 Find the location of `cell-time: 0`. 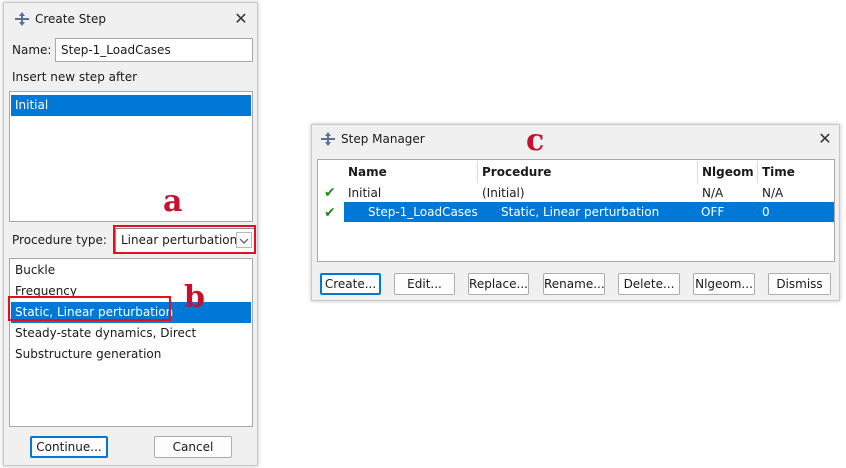

cell-time: 0 is located at coordinates (766, 212).